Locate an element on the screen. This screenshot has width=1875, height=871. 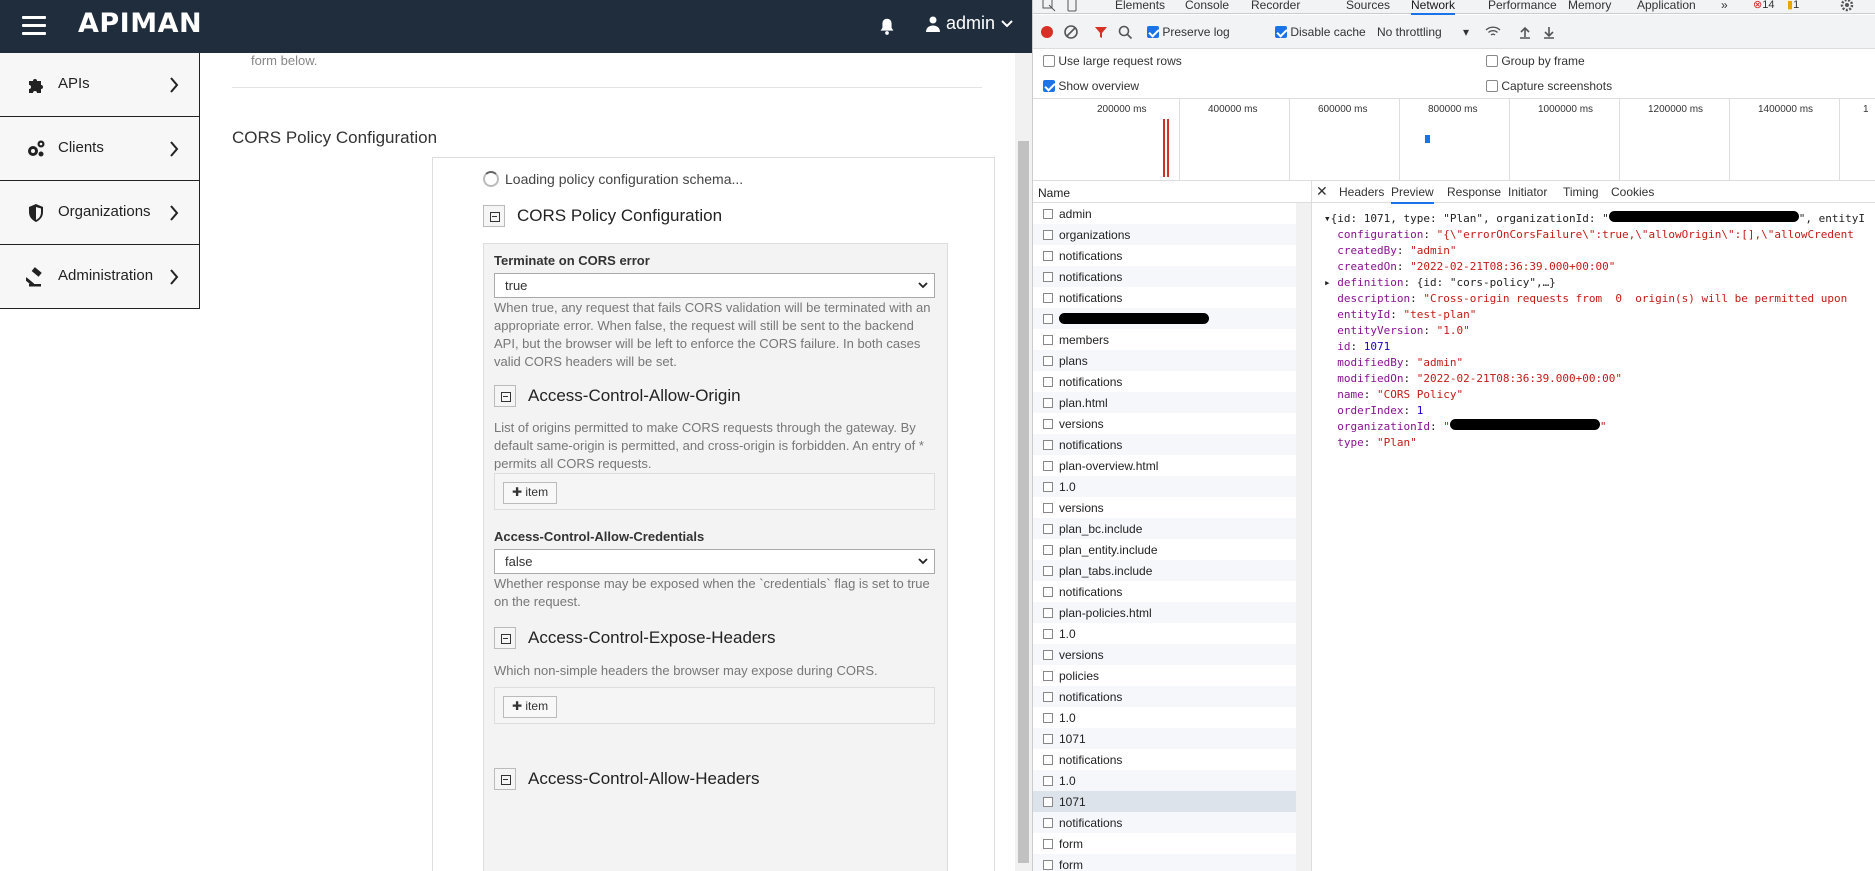
request-row: plan-overview.html is located at coordinates (1172, 465).